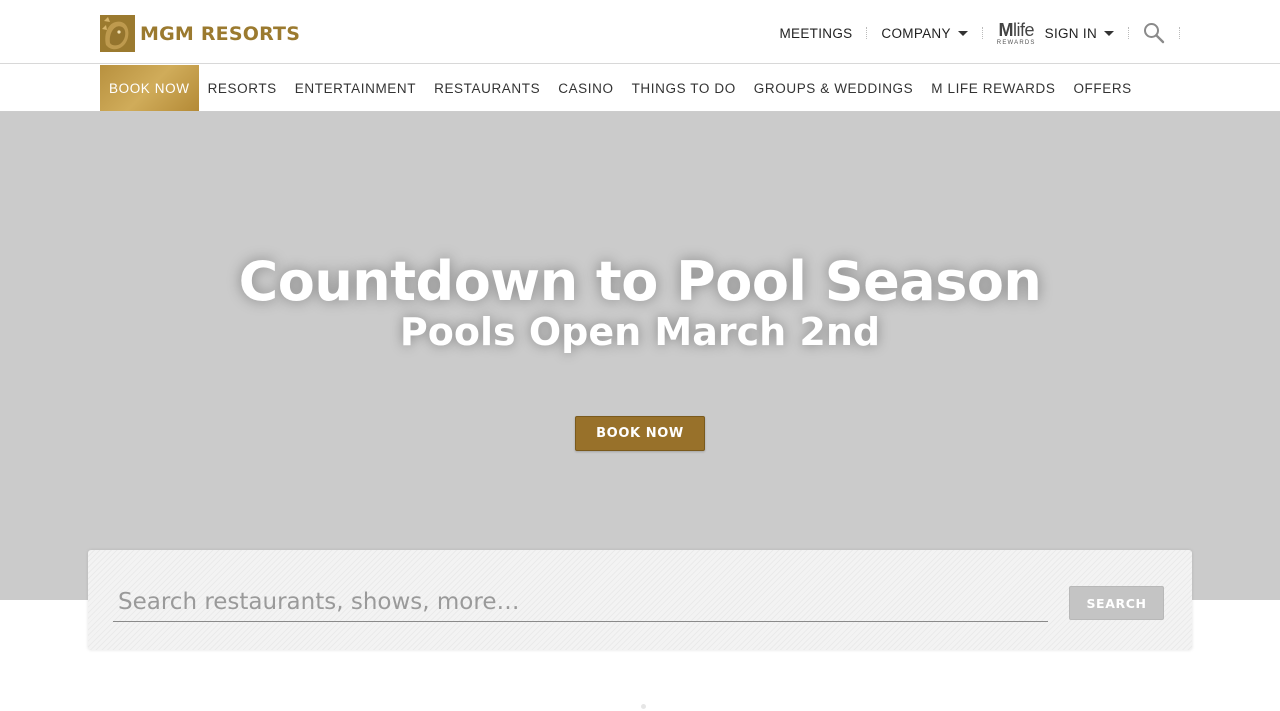  What do you see at coordinates (1102, 88) in the screenshot?
I see `nav-item-offers: OFFERS` at bounding box center [1102, 88].